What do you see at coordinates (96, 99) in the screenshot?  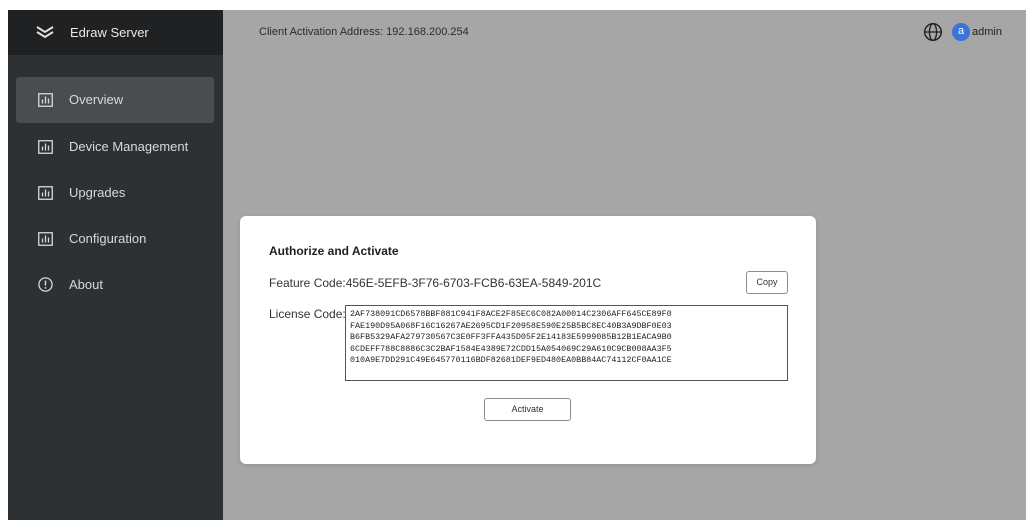 I see `sidebar-item-label: Overview` at bounding box center [96, 99].